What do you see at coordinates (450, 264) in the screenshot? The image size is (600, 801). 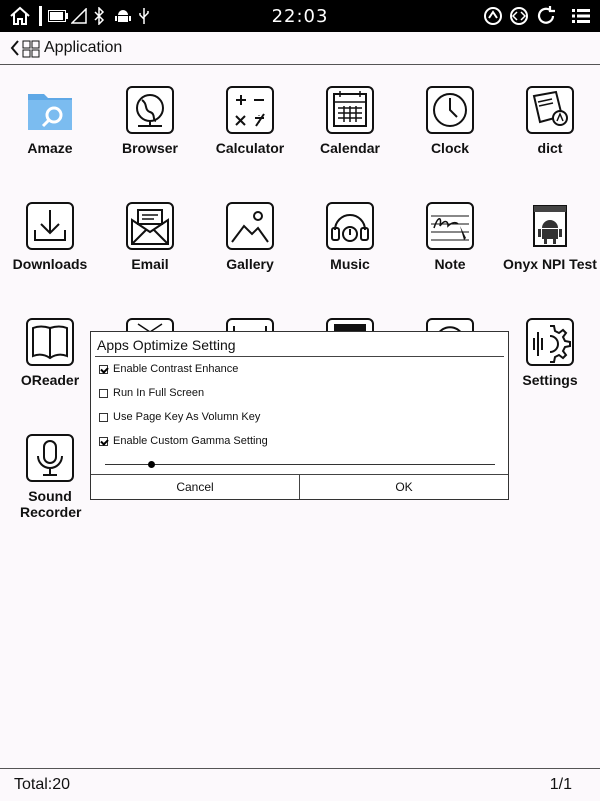 I see `app-label: Note` at bounding box center [450, 264].